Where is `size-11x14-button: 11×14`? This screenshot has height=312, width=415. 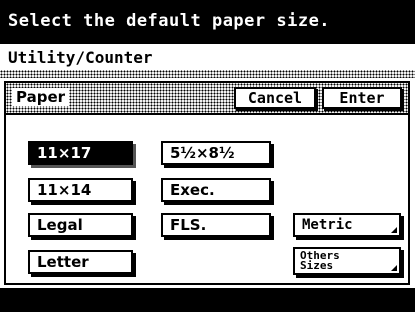 size-11x14-button: 11×14 is located at coordinates (80, 190).